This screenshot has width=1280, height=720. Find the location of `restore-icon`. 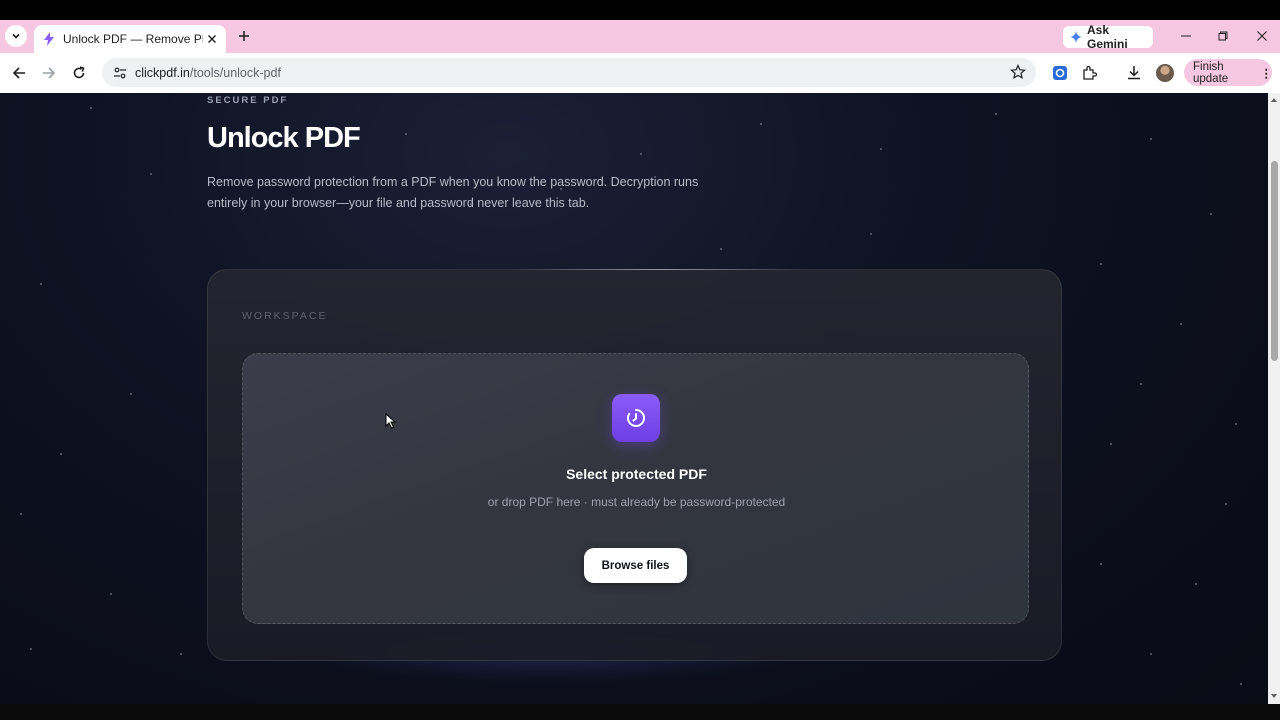

restore-icon is located at coordinates (1223, 36).